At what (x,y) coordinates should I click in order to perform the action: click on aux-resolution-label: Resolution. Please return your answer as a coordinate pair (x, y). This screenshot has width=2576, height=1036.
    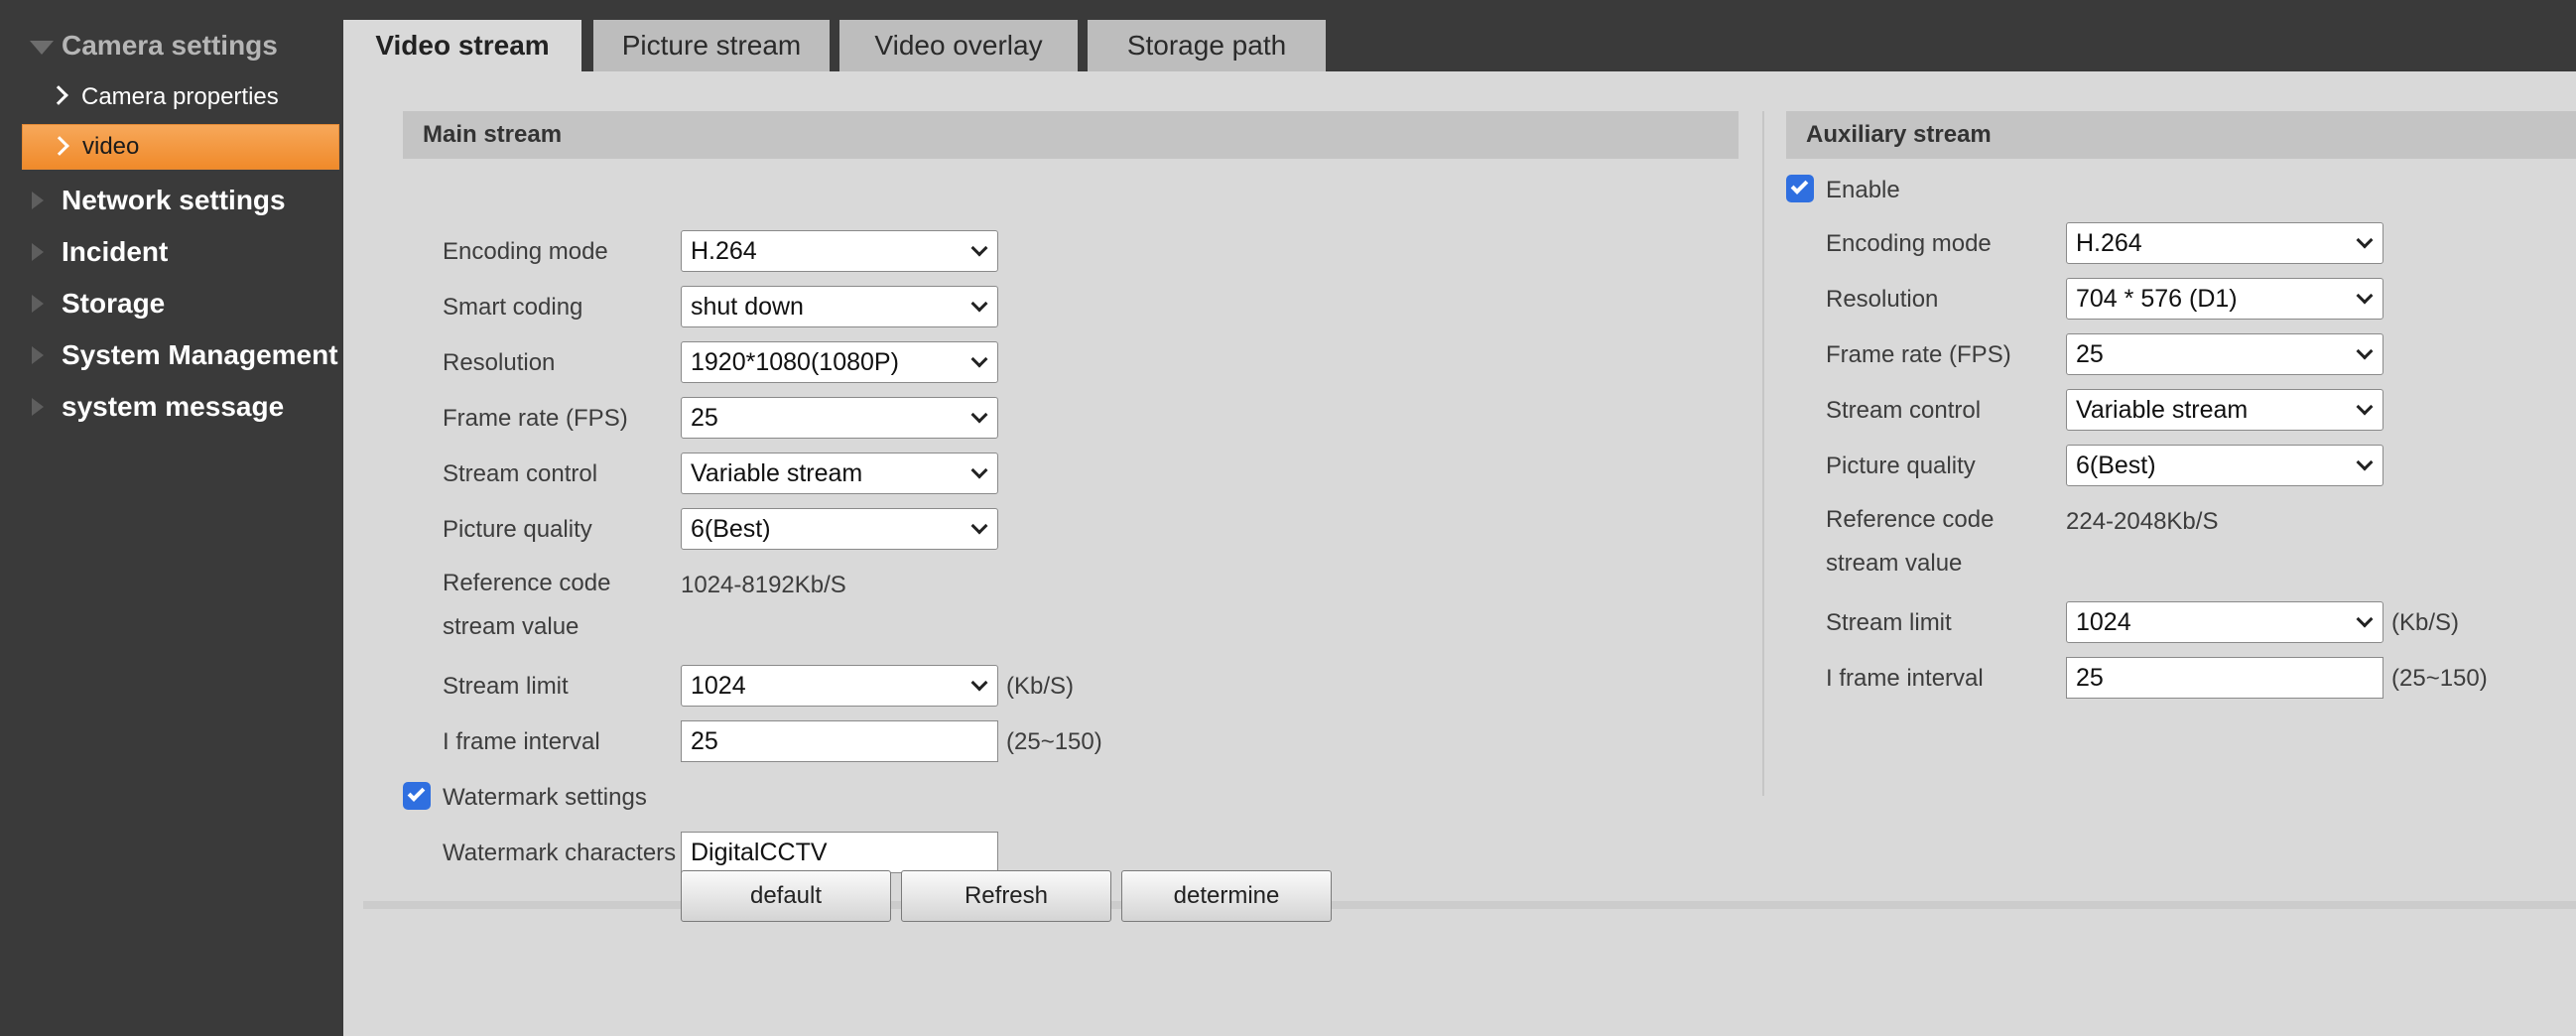
    Looking at the image, I should click on (1883, 299).